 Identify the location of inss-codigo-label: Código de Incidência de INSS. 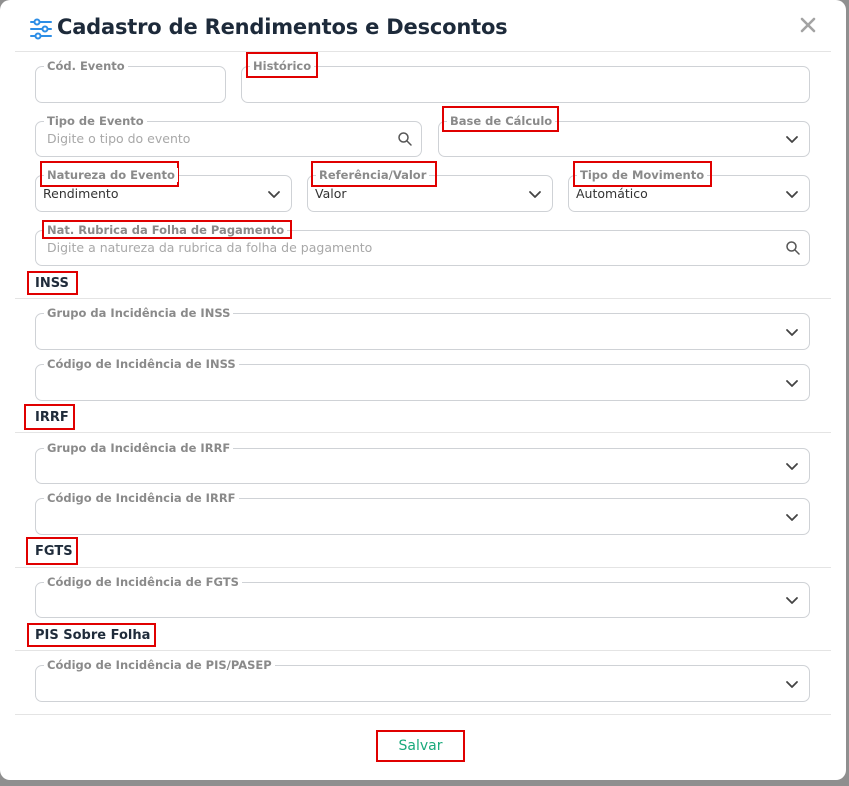
(141, 364).